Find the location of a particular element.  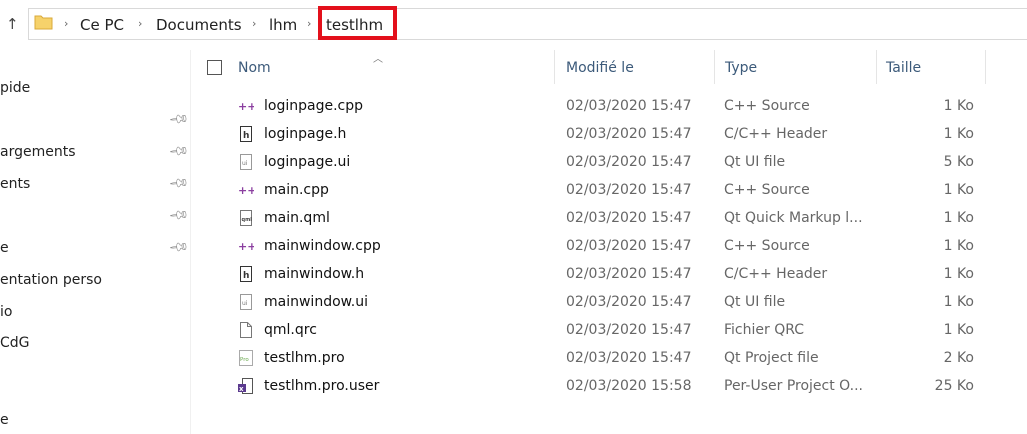

file-type: Fichier QRC is located at coordinates (764, 330).